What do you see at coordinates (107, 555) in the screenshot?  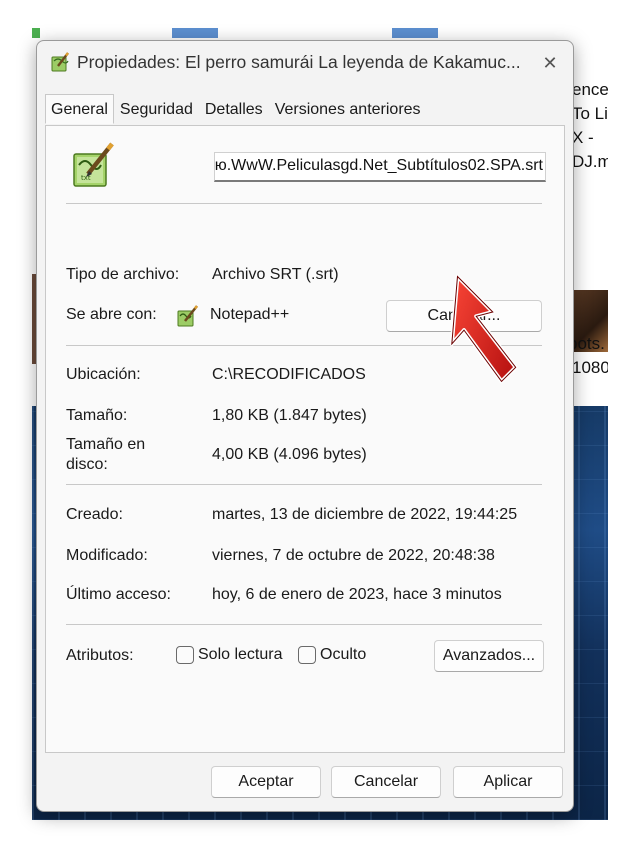 I see `modificado-label: Modificado:` at bounding box center [107, 555].